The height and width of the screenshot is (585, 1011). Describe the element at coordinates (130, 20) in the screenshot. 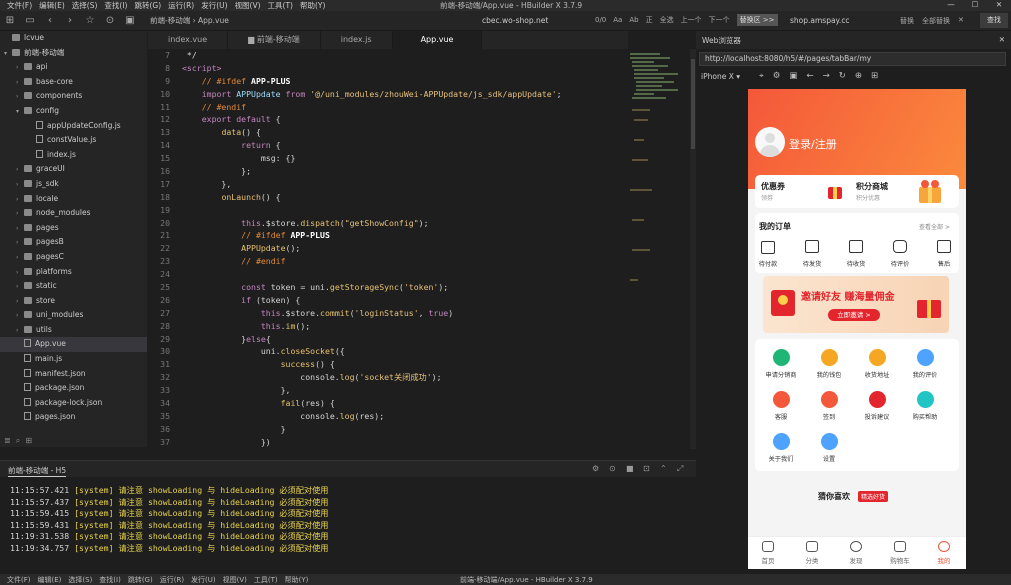

I see `collapse-icon: ▣` at that location.